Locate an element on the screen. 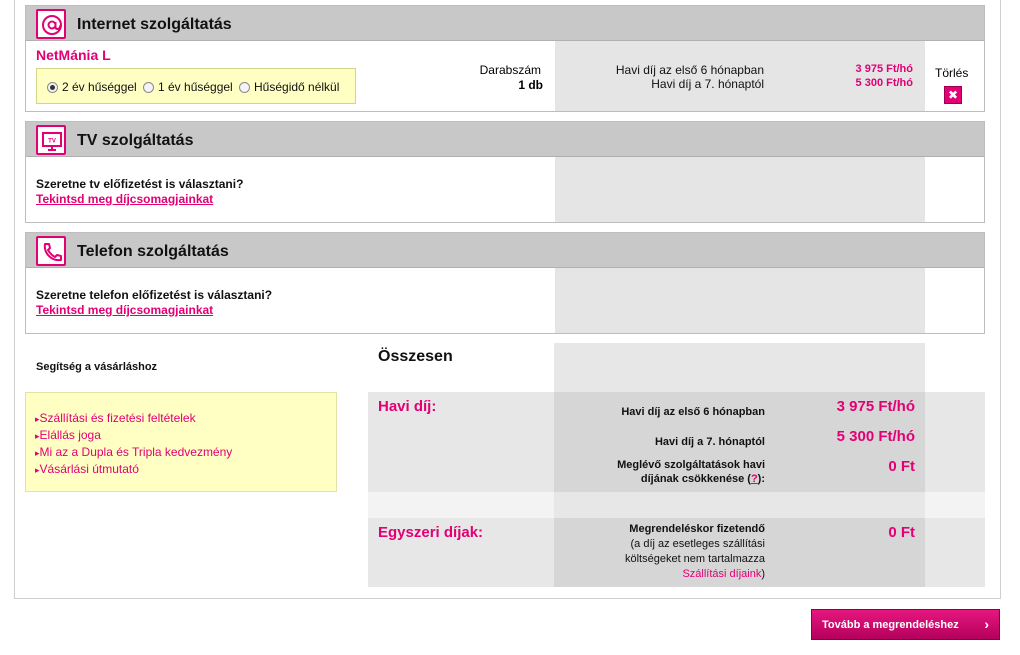  quantity-label: Darabszám is located at coordinates (510, 70).